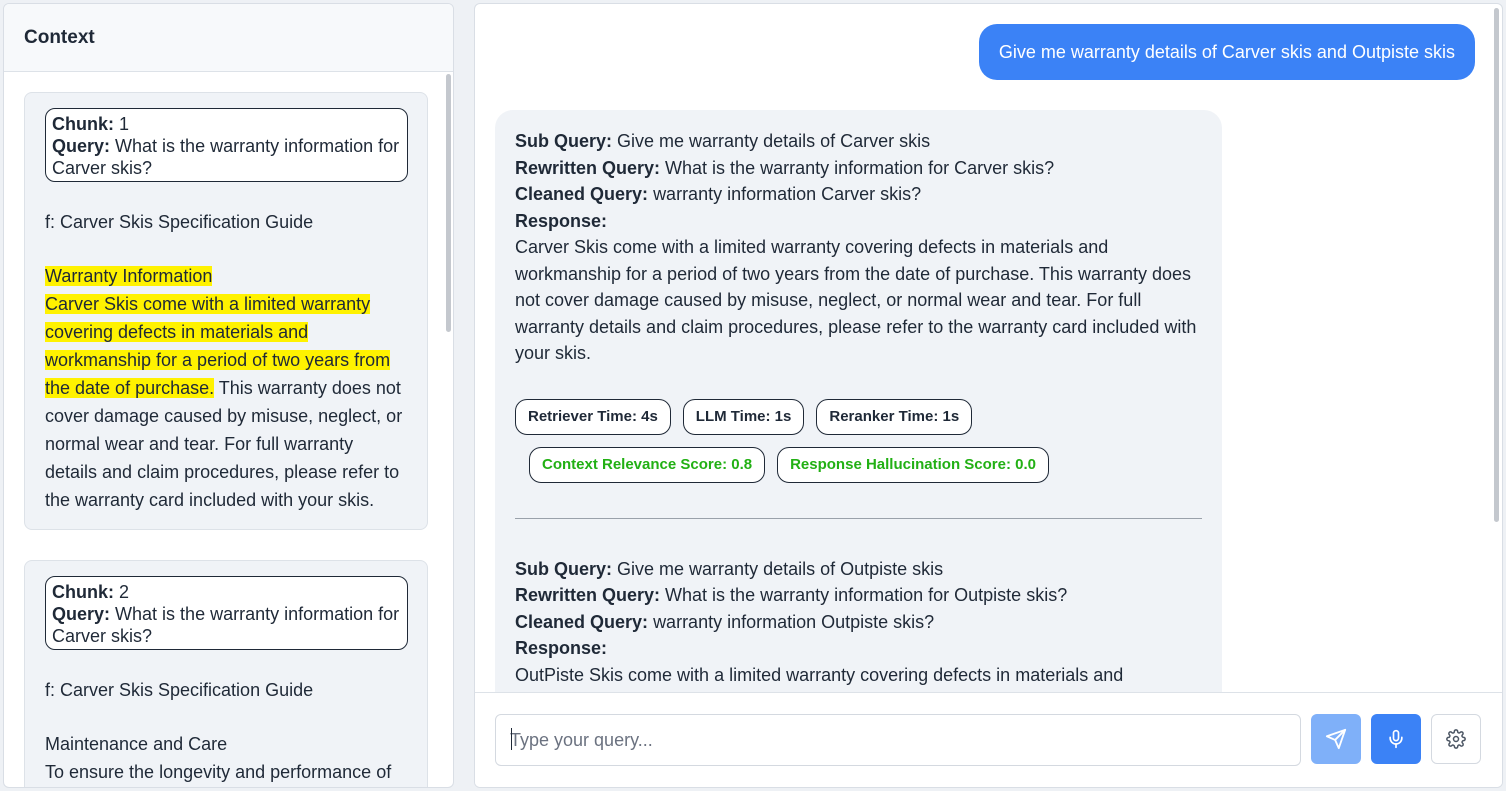 The image size is (1506, 791). Describe the element at coordinates (129, 276) in the screenshot. I see `highlighted-heading: Warranty Information` at that location.